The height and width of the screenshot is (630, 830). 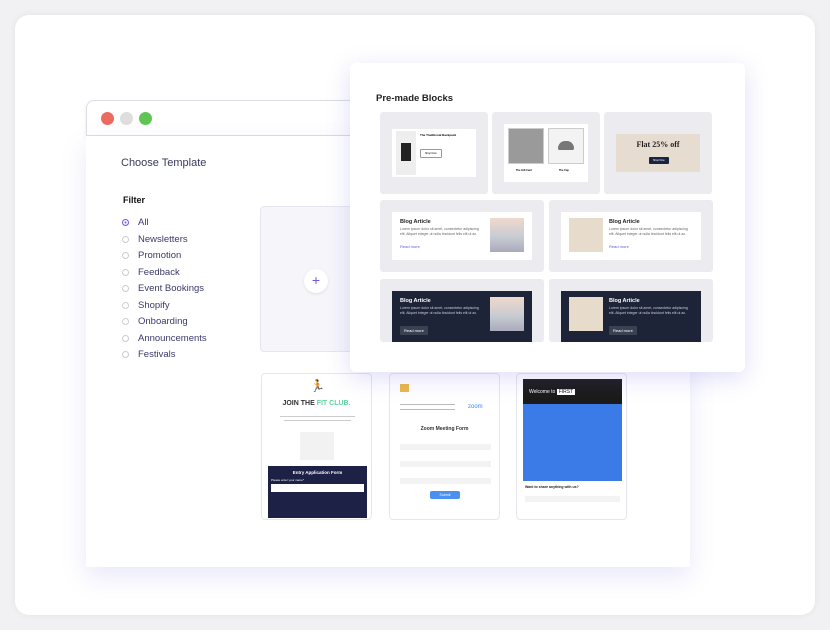 I want to click on filter-option: Onboarding, so click(x=155, y=321).